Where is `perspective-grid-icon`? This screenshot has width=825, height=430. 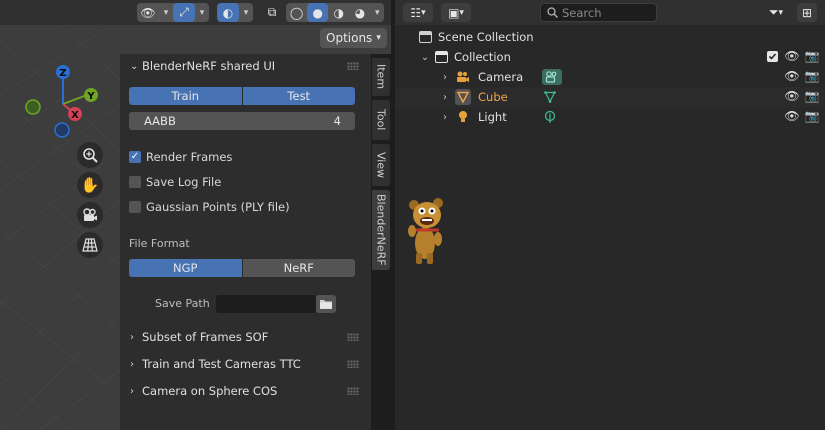
perspective-grid-icon is located at coordinates (90, 245).